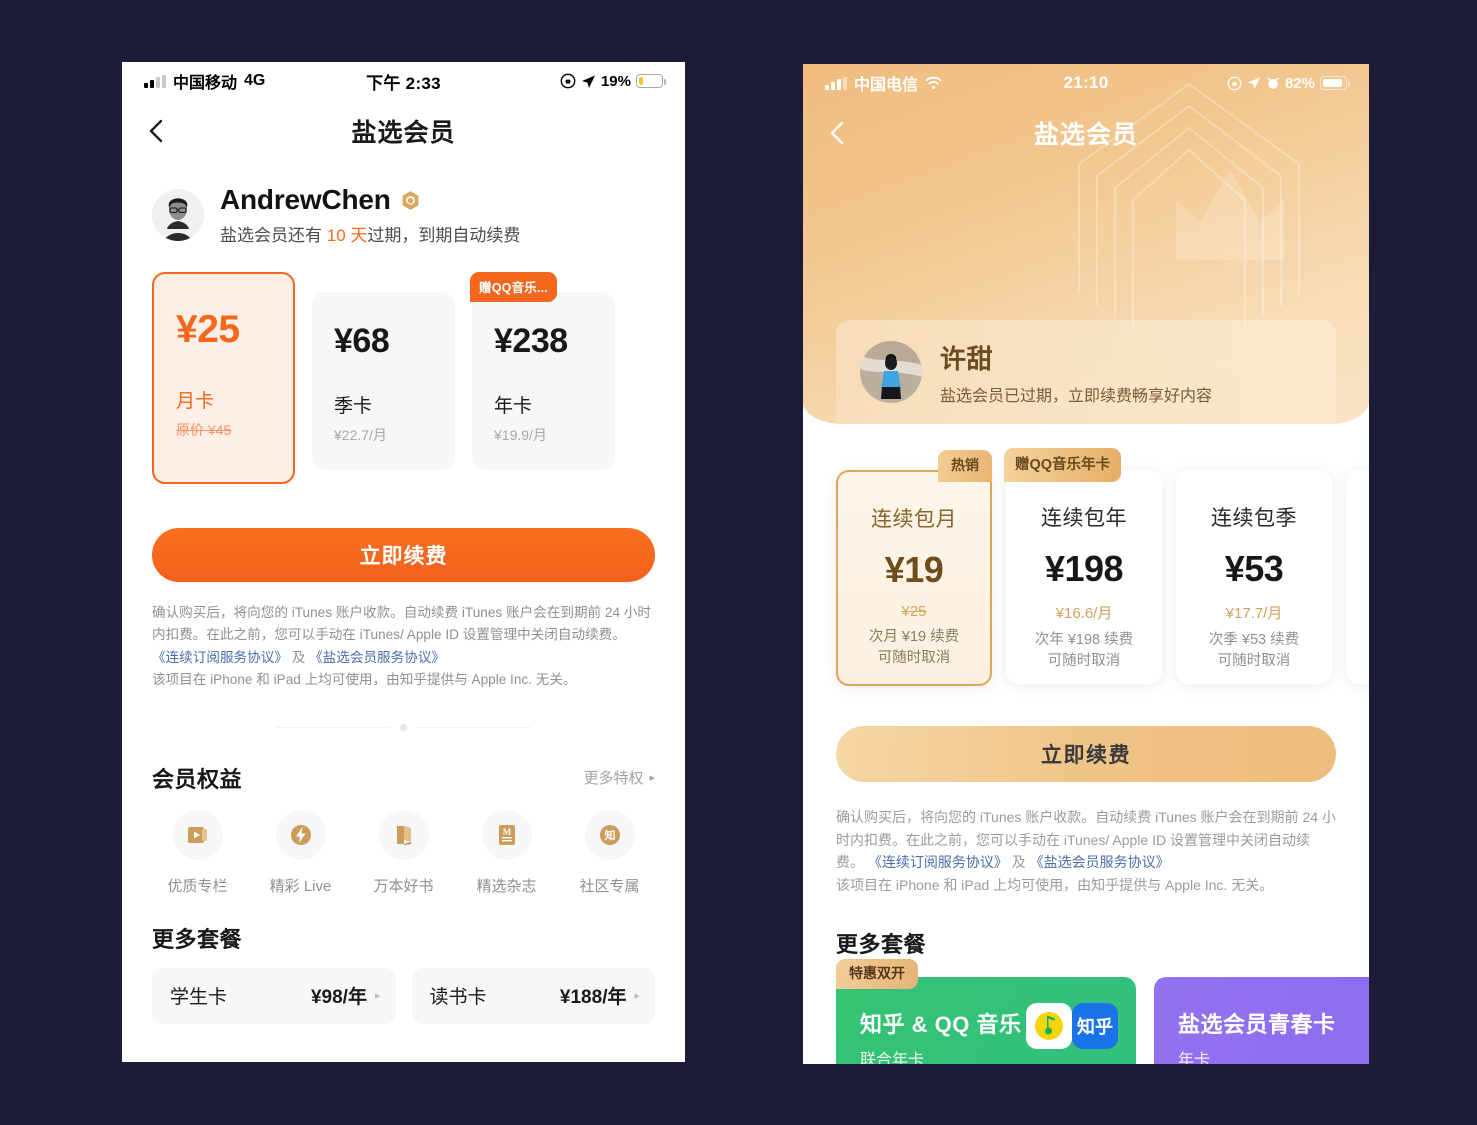  What do you see at coordinates (1254, 83) in the screenshot?
I see `location-arrow-icon` at bounding box center [1254, 83].